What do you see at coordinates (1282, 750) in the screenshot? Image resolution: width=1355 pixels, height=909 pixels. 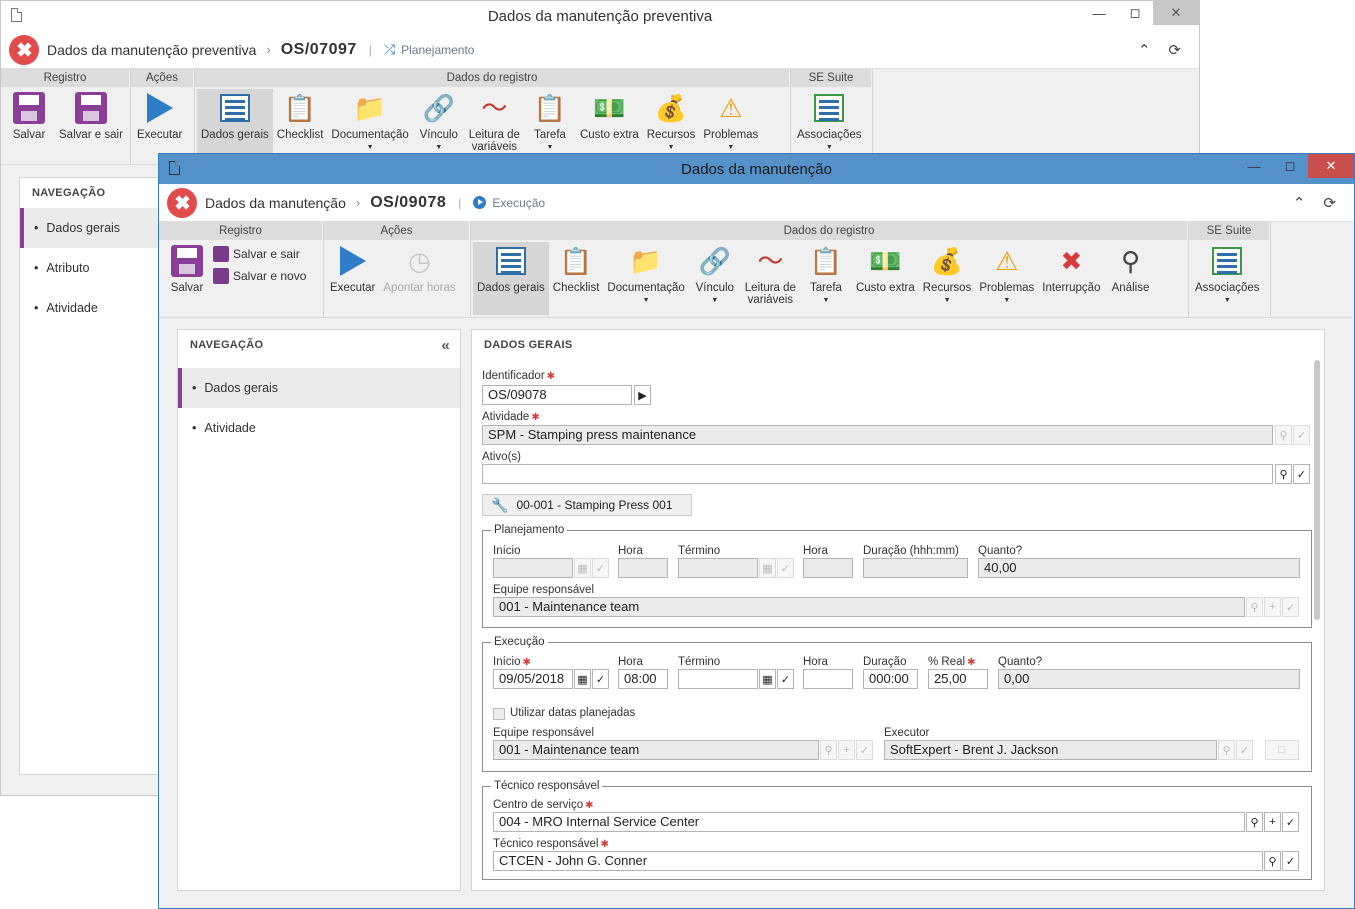 I see `lock-icon: □` at bounding box center [1282, 750].